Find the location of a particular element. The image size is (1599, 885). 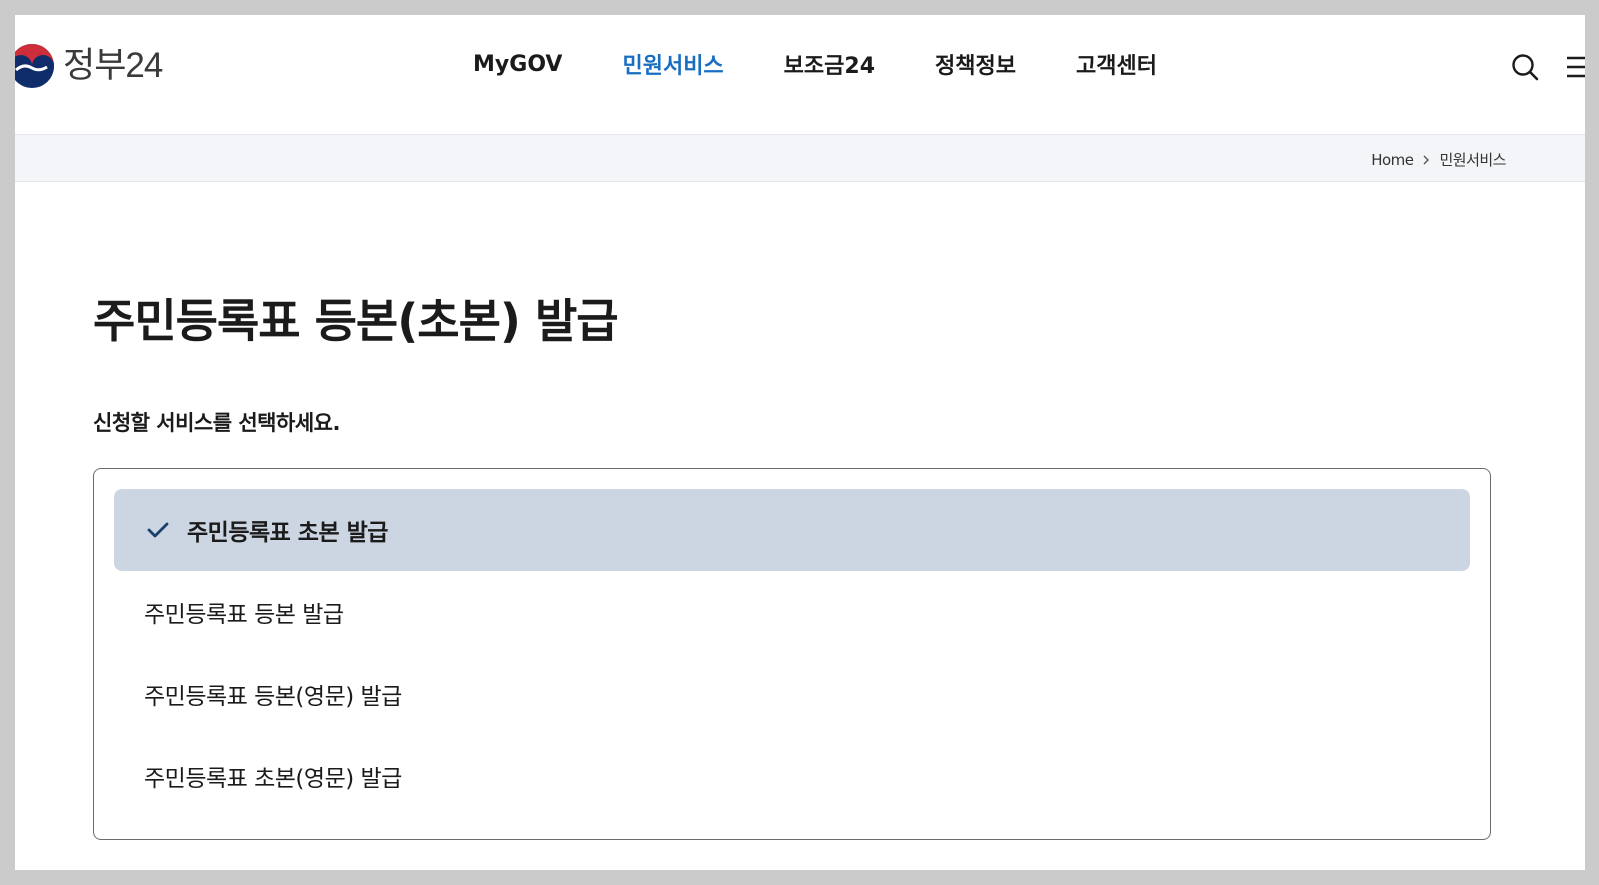

menu-icon is located at coordinates (1576, 67).